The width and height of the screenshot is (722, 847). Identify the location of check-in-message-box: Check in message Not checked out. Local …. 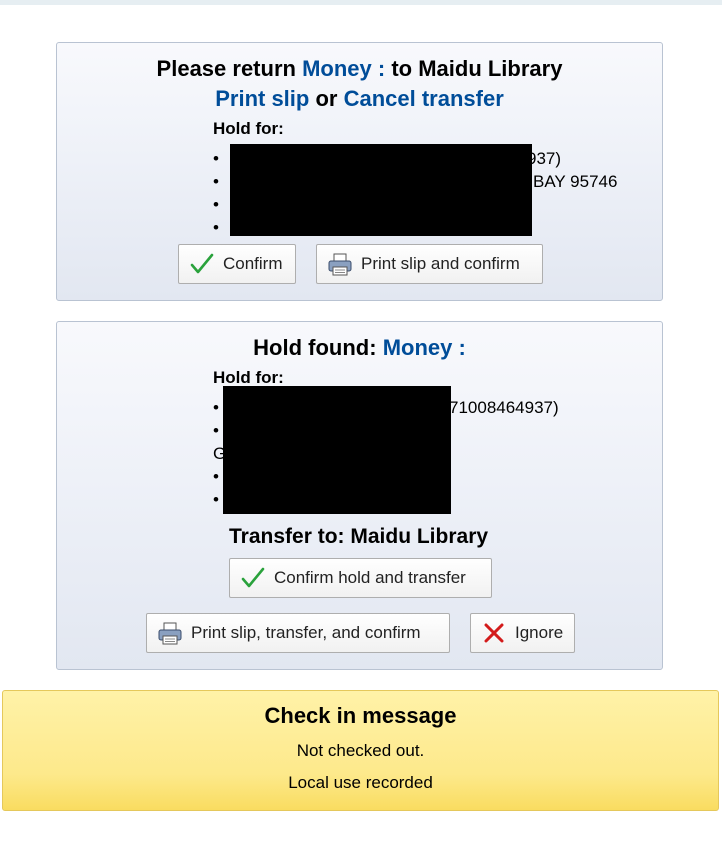
(360, 750).